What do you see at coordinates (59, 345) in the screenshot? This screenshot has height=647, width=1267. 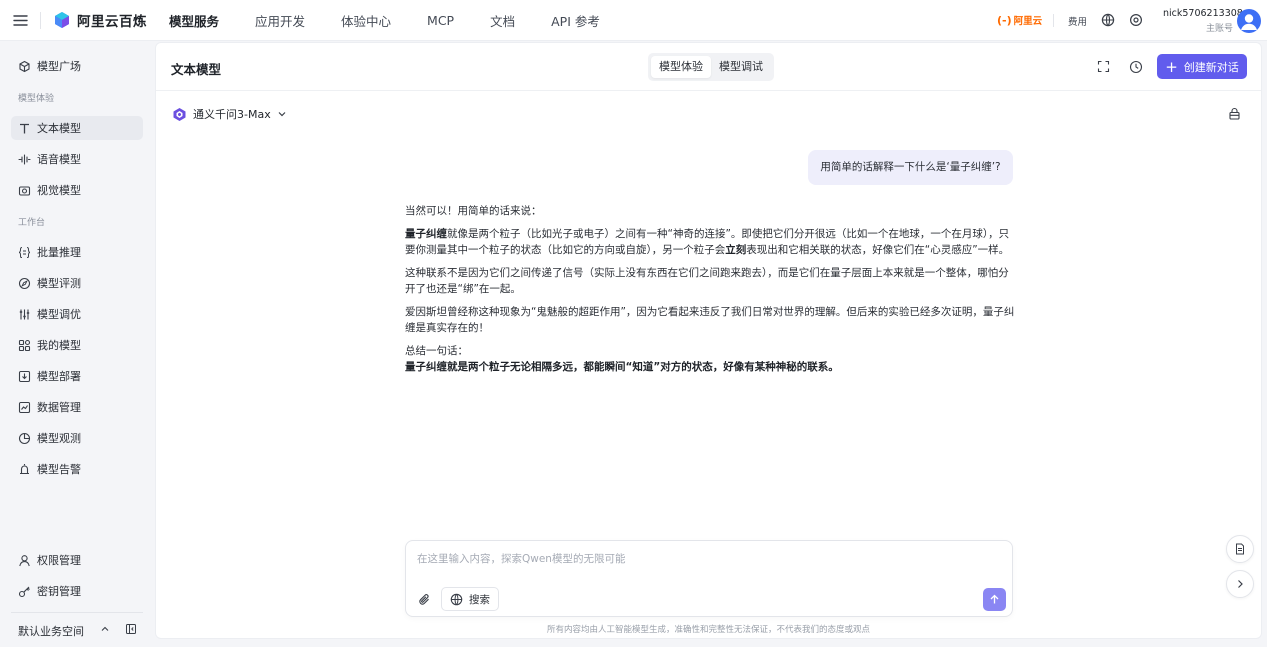 I see `sidebar-item-label: 我的模型` at bounding box center [59, 345].